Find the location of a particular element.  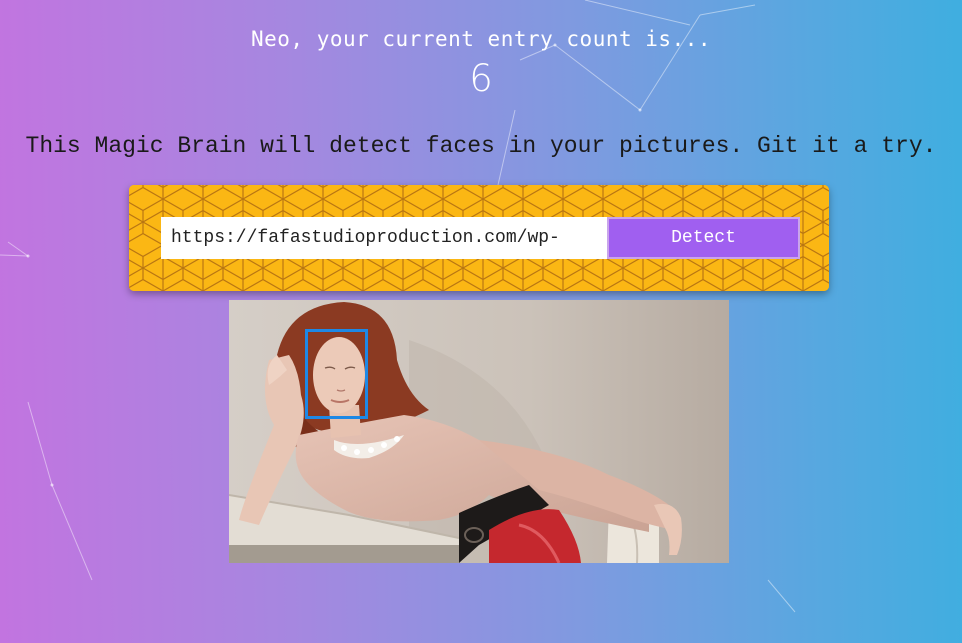

image-url-input is located at coordinates (384, 238).